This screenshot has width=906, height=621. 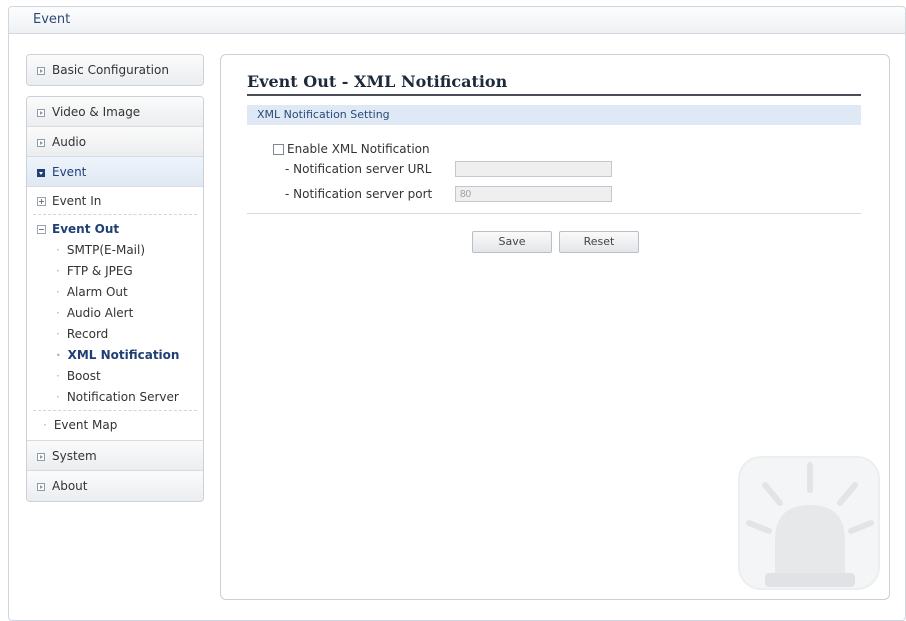 I want to click on submenu-item-xml-notification: · XML Notification, so click(x=115, y=355).